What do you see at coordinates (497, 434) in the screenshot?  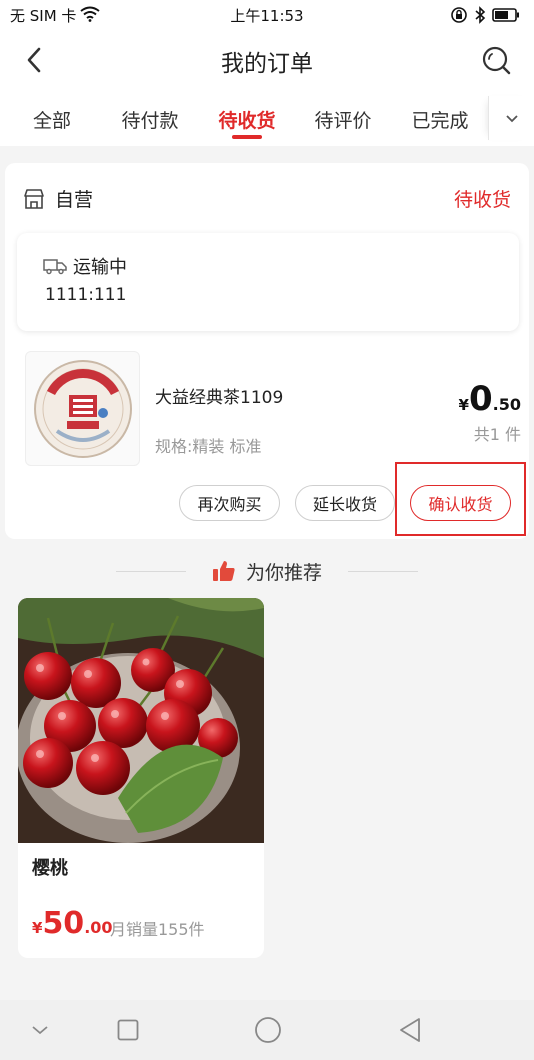 I see `product-quantity: 共1 件` at bounding box center [497, 434].